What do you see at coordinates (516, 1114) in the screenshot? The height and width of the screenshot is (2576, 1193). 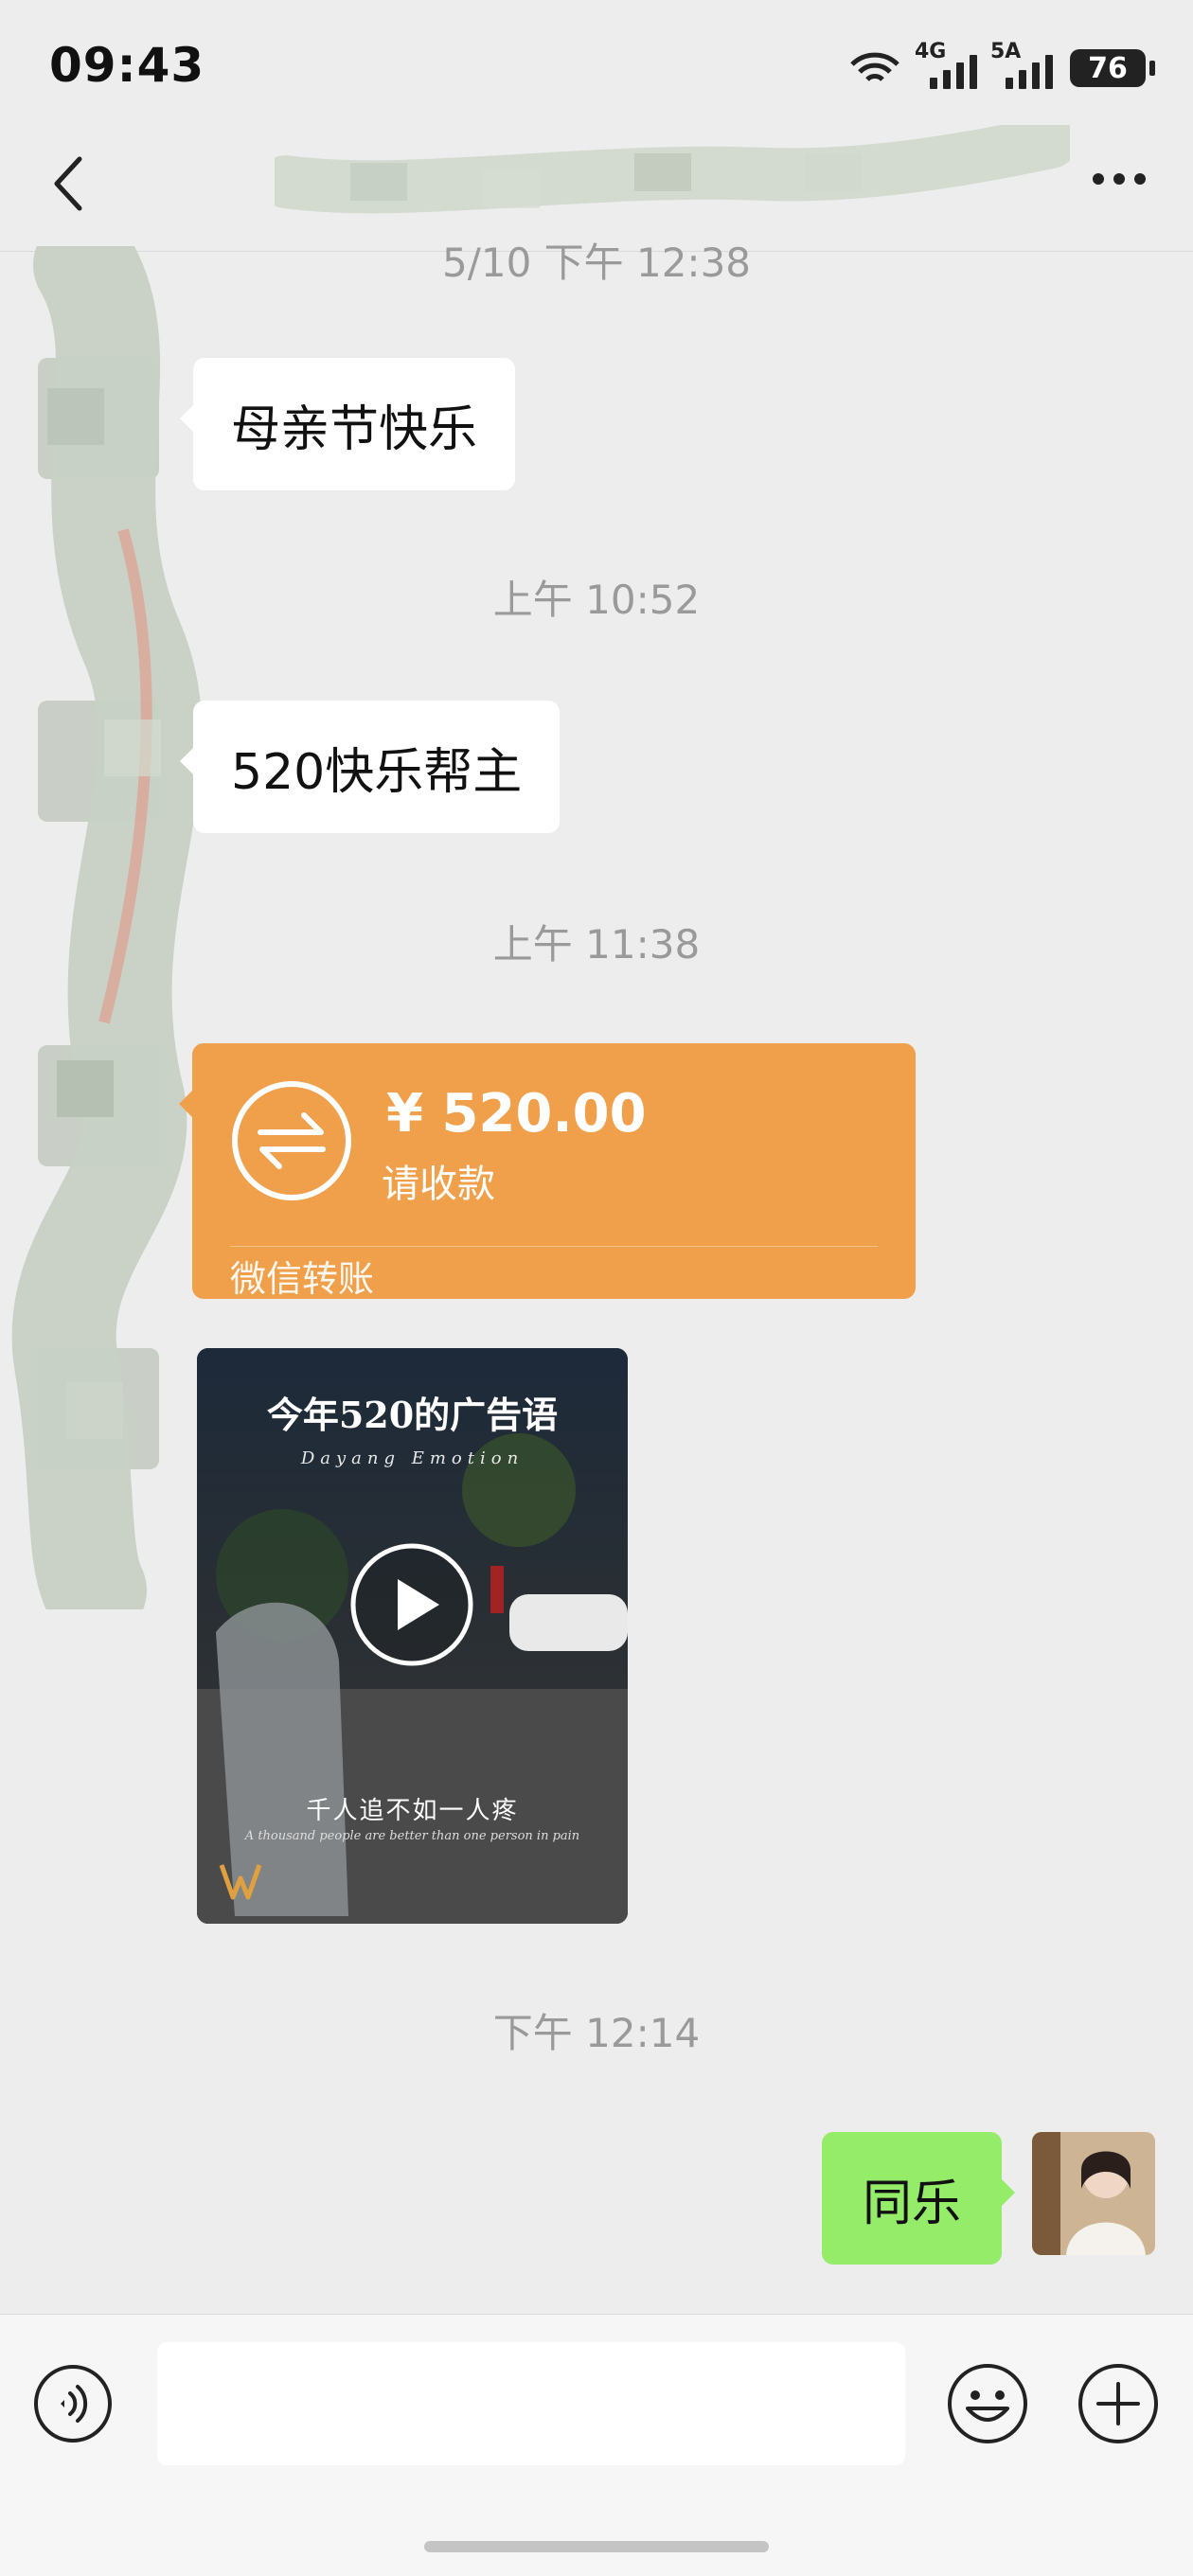 I see `transfer-amount: ¥ 520.00` at bounding box center [516, 1114].